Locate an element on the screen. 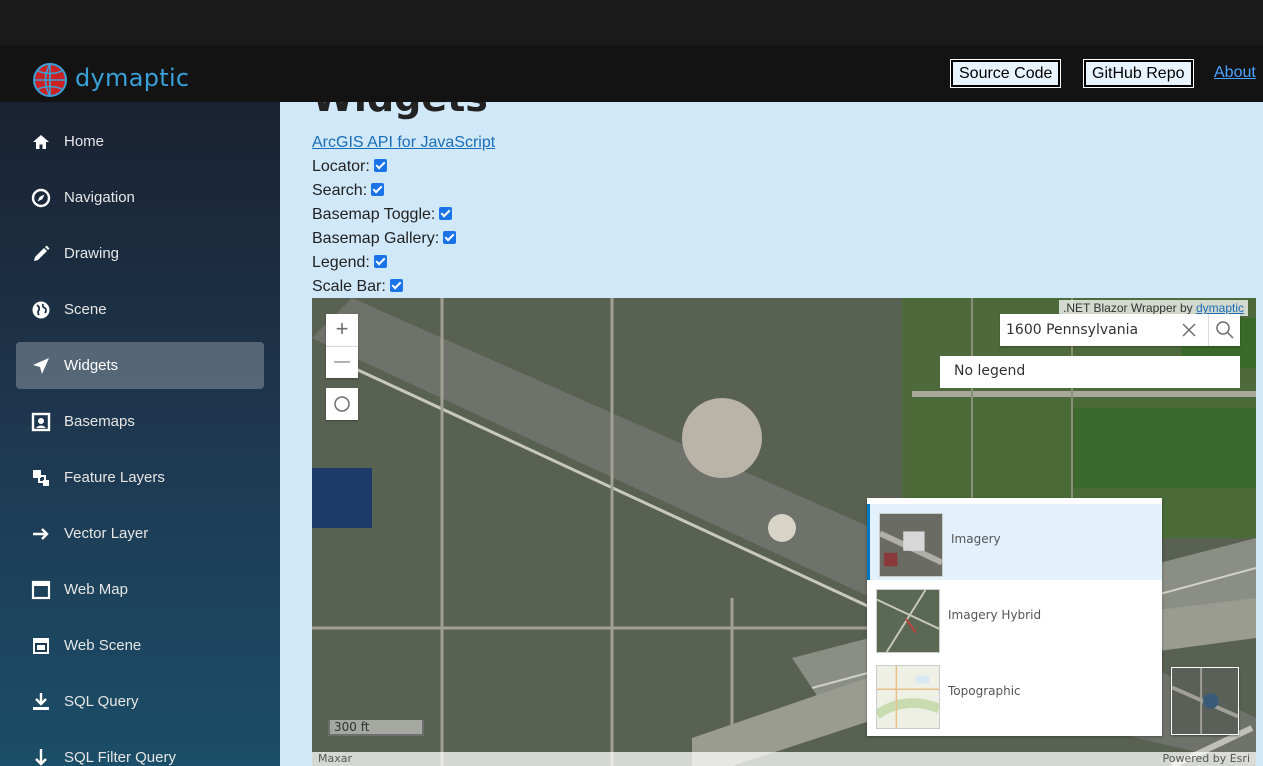 This screenshot has width=1263, height=766. search-input is located at coordinates (1091, 330).